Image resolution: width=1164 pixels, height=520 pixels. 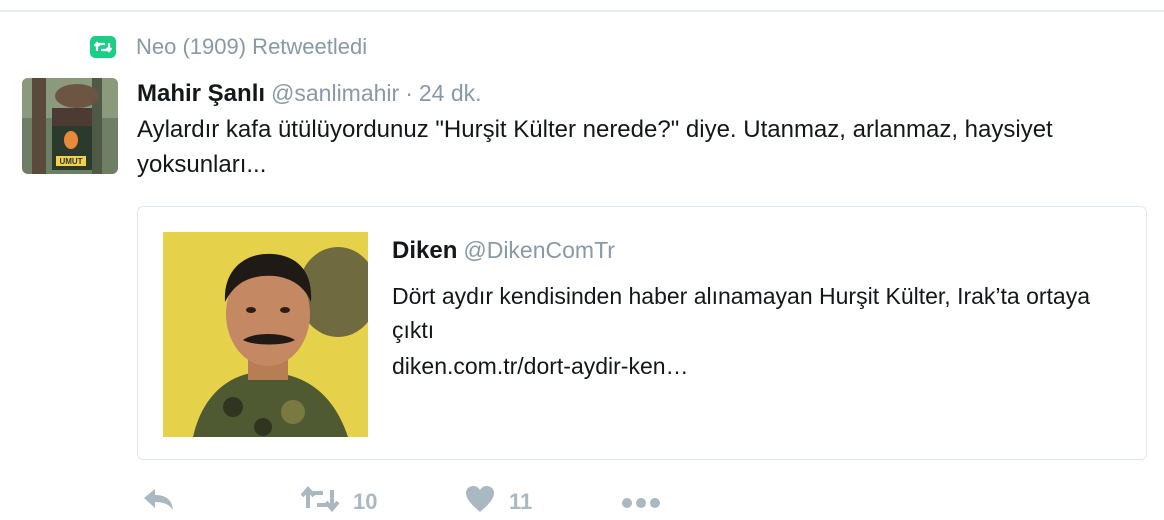 I want to click on user-avatar: UMUT, so click(x=70, y=126).